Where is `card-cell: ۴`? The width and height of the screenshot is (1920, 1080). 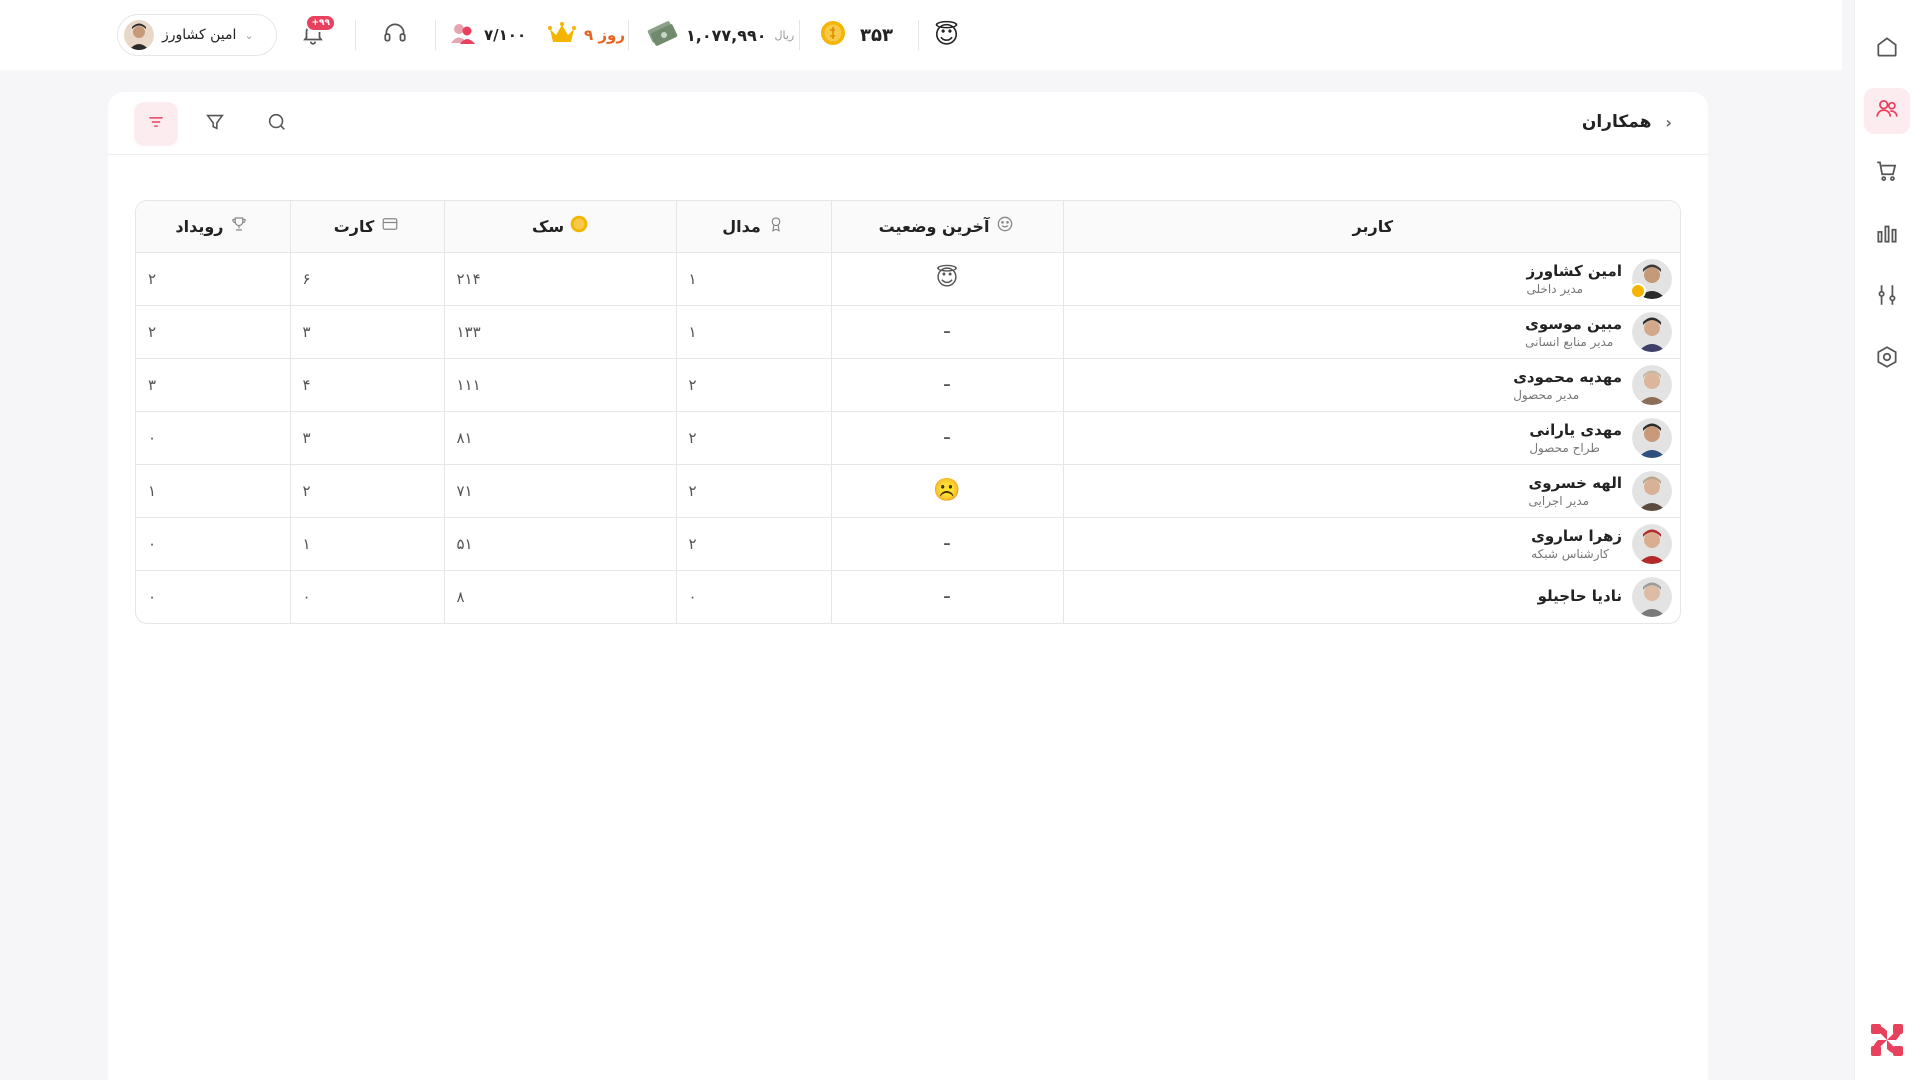
card-cell: ۴ is located at coordinates (366, 385).